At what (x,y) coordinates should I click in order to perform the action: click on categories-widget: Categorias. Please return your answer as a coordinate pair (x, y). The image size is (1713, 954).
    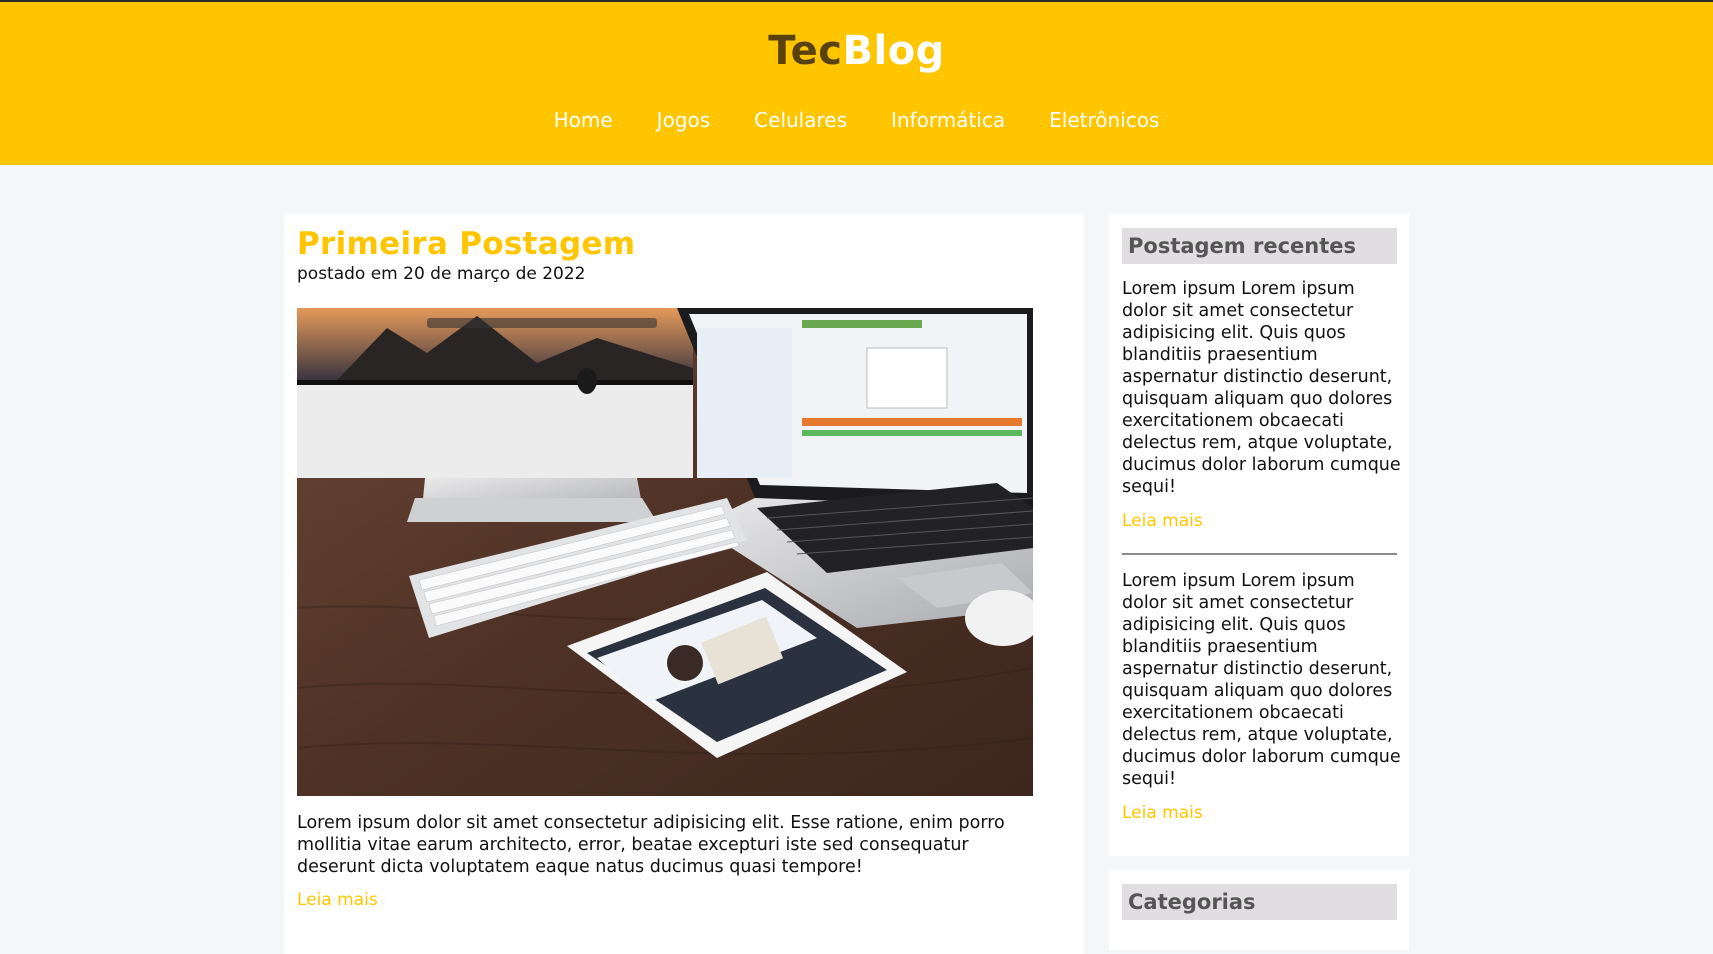
    Looking at the image, I should click on (1259, 910).